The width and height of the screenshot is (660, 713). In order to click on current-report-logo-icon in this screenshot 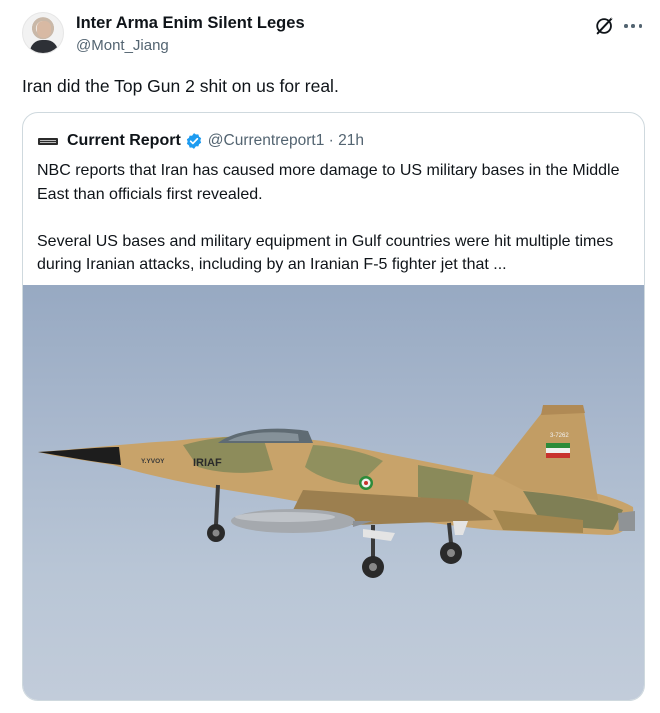, I will do `click(48, 141)`.